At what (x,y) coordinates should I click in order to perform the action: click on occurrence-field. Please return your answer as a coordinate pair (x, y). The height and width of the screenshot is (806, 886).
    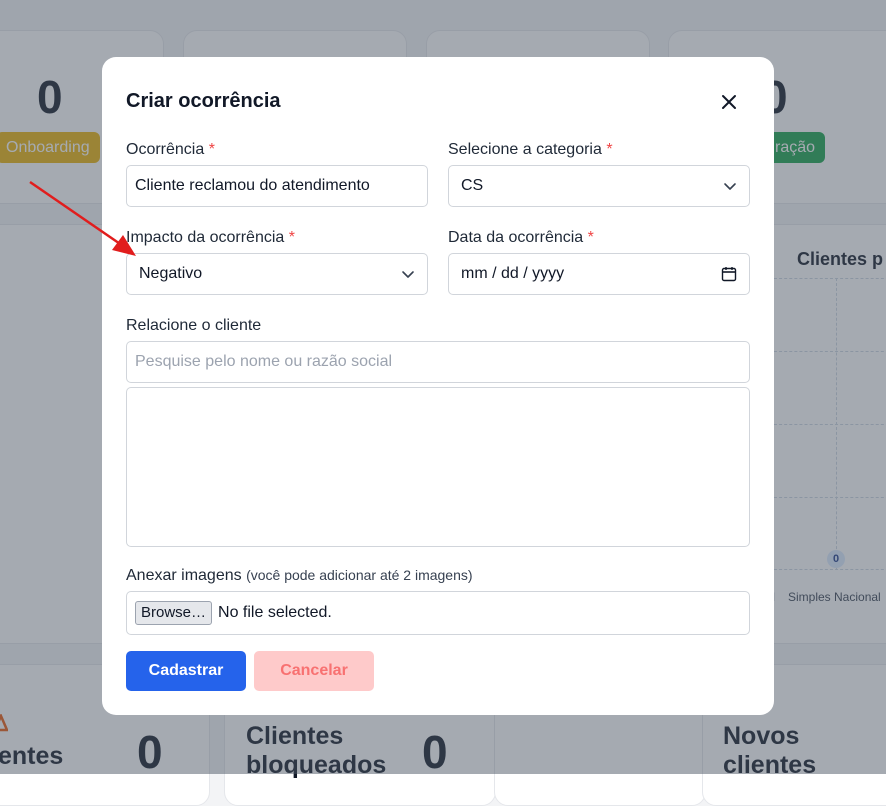
    Looking at the image, I should click on (277, 186).